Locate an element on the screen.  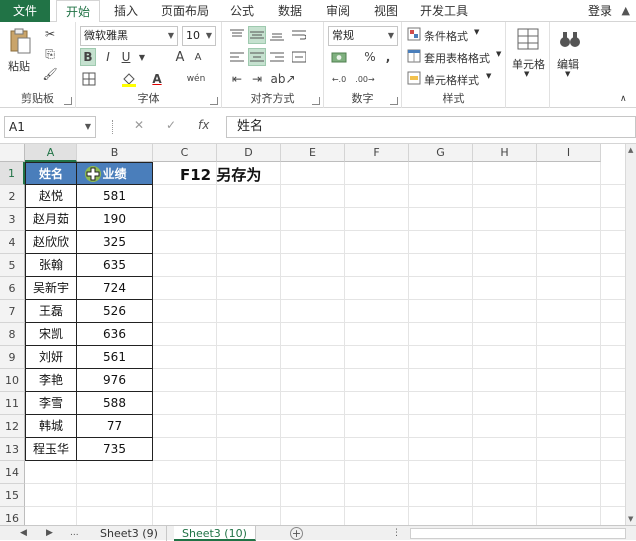
sheet-tab: Sheet3 (9) is located at coordinates (129, 533).